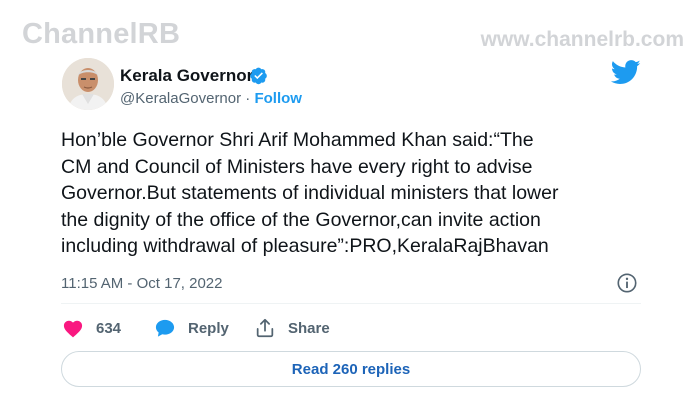 This screenshot has width=700, height=400. Describe the element at coordinates (101, 34) in the screenshot. I see `watermark-left: ChannelRB` at that location.